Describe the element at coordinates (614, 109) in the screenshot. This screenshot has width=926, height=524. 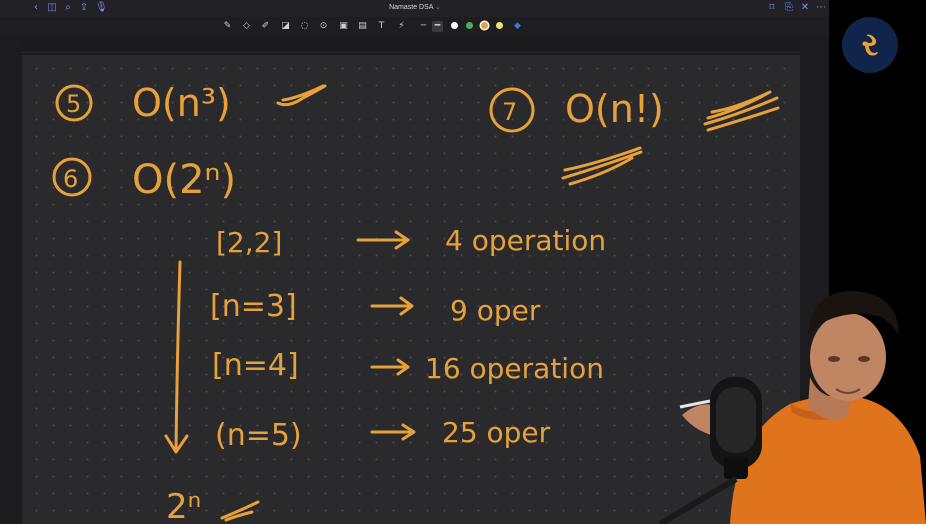
I see `text-n-factorial: O(n!)` at that location.